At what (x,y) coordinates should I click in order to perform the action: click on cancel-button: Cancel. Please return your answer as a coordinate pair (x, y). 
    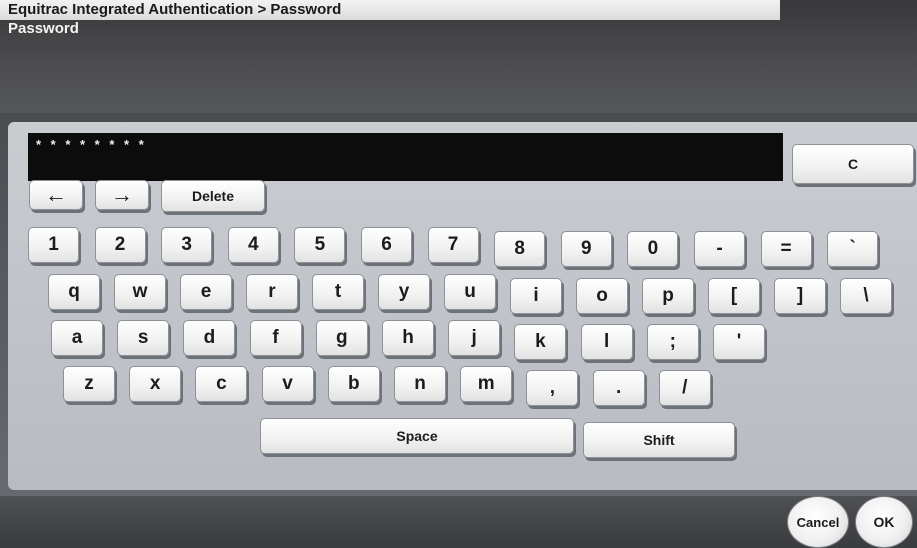
    Looking at the image, I should click on (818, 522).